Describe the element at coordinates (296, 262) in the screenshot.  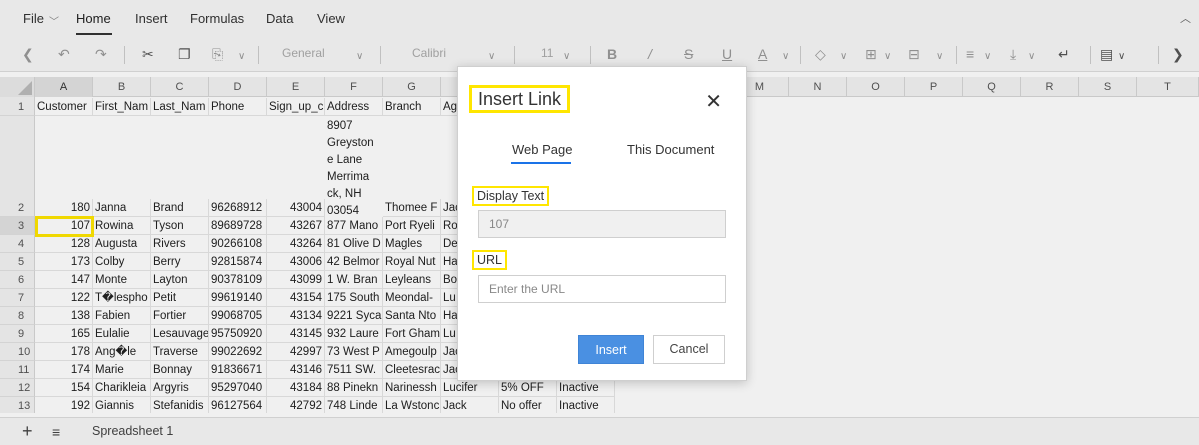
I see `cell: 43006` at that location.